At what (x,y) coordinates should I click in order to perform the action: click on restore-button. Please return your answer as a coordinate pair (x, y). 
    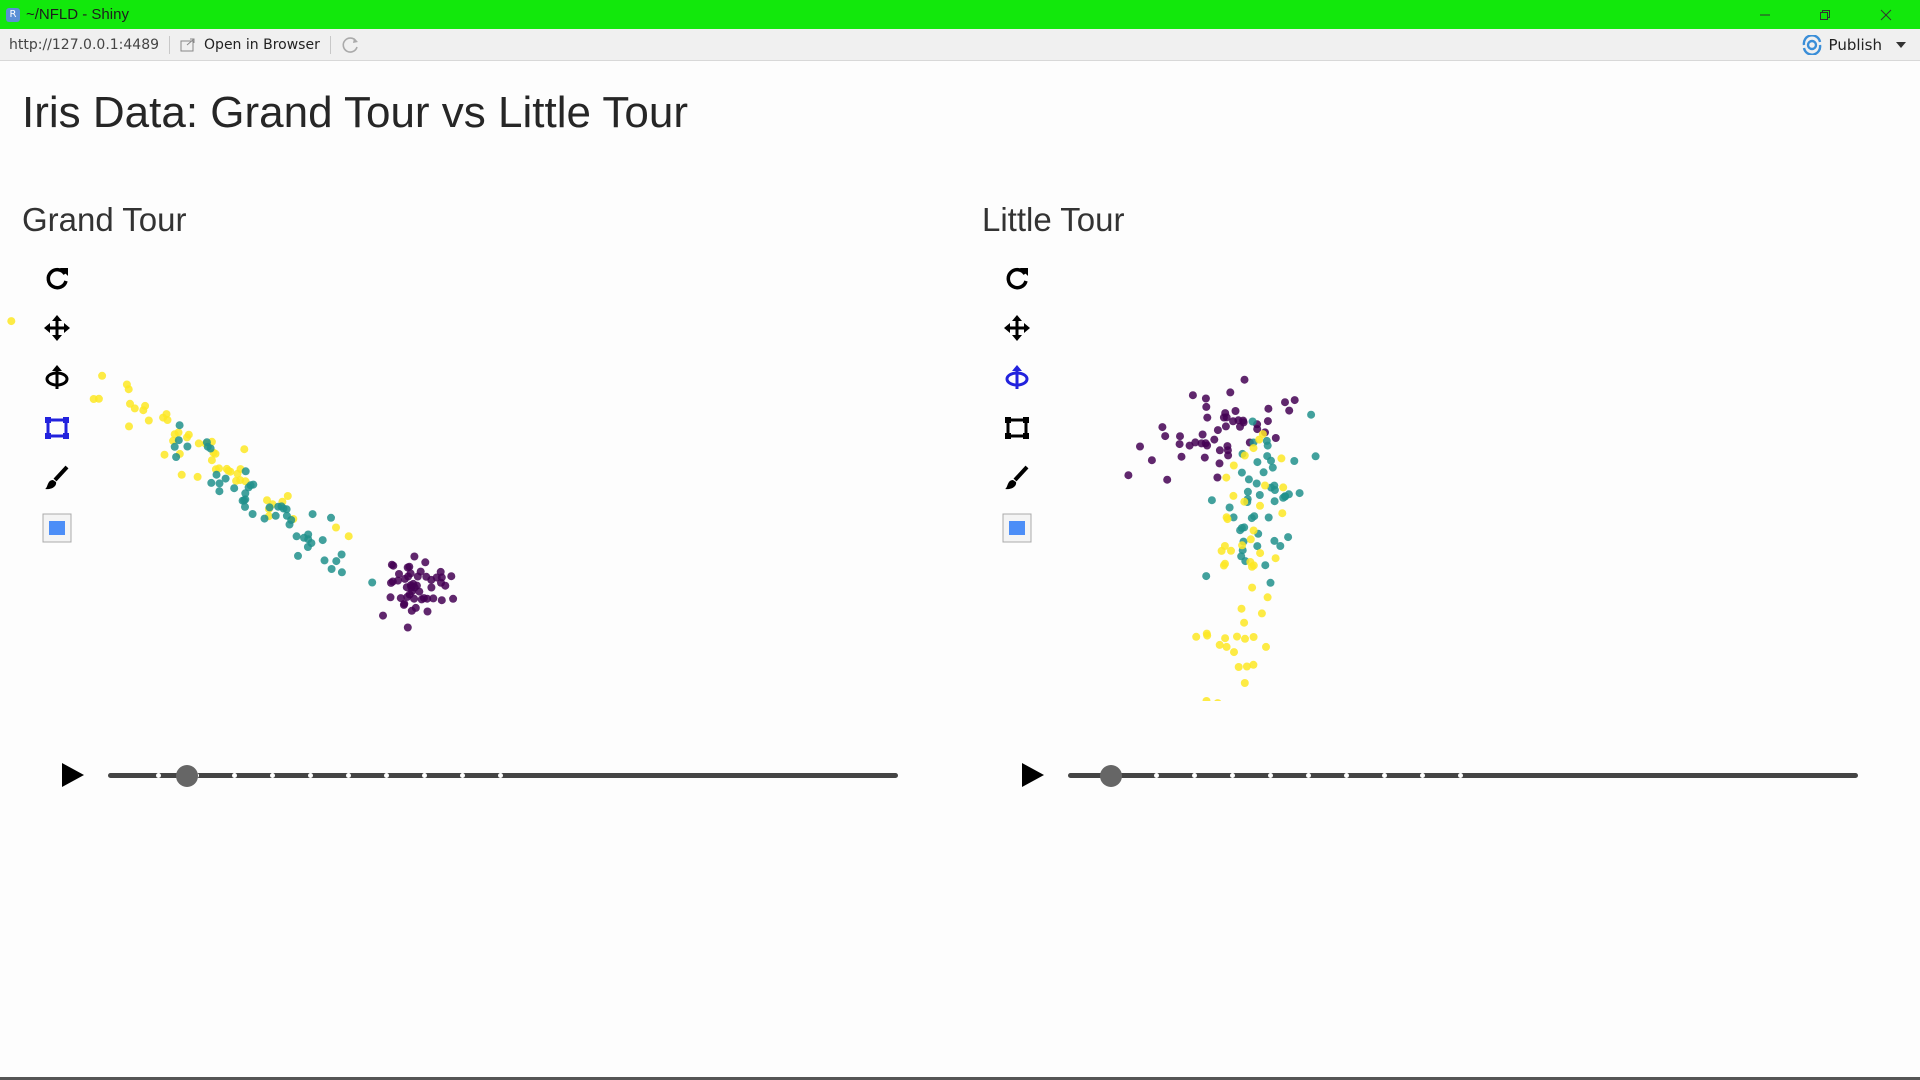
    Looking at the image, I should click on (1825, 14).